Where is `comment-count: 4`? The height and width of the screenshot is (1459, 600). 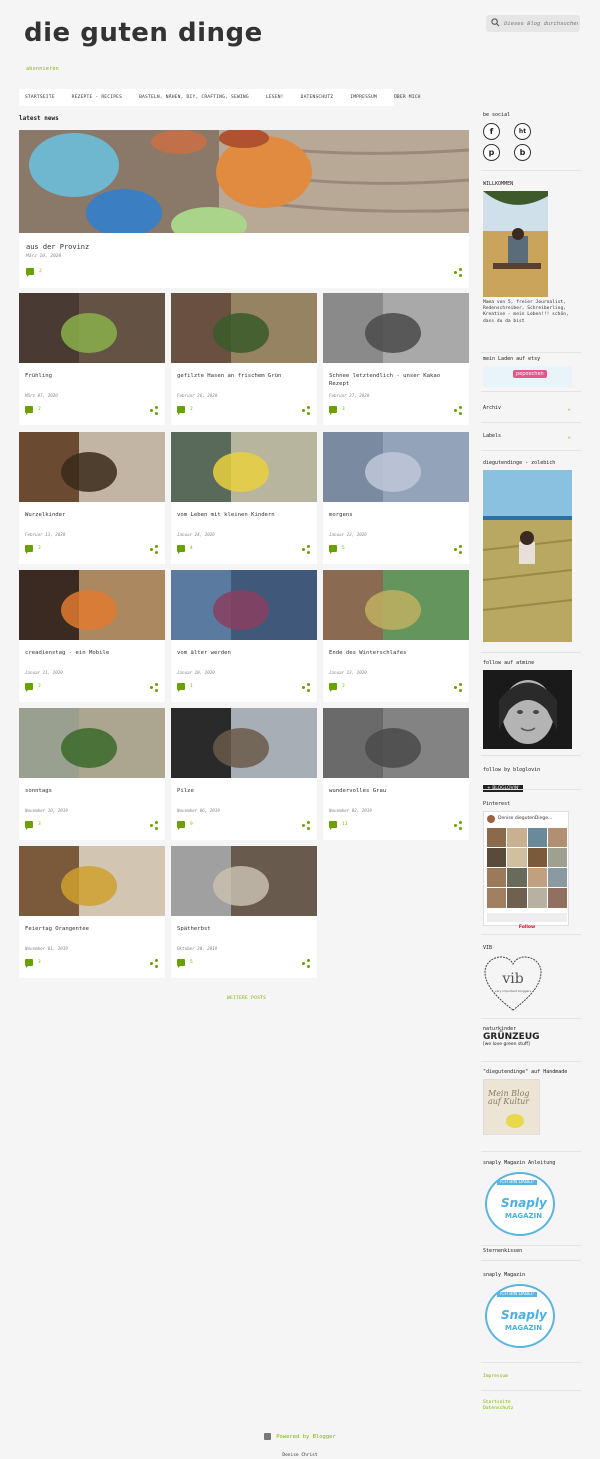
comment-count: 4 is located at coordinates (191, 548).